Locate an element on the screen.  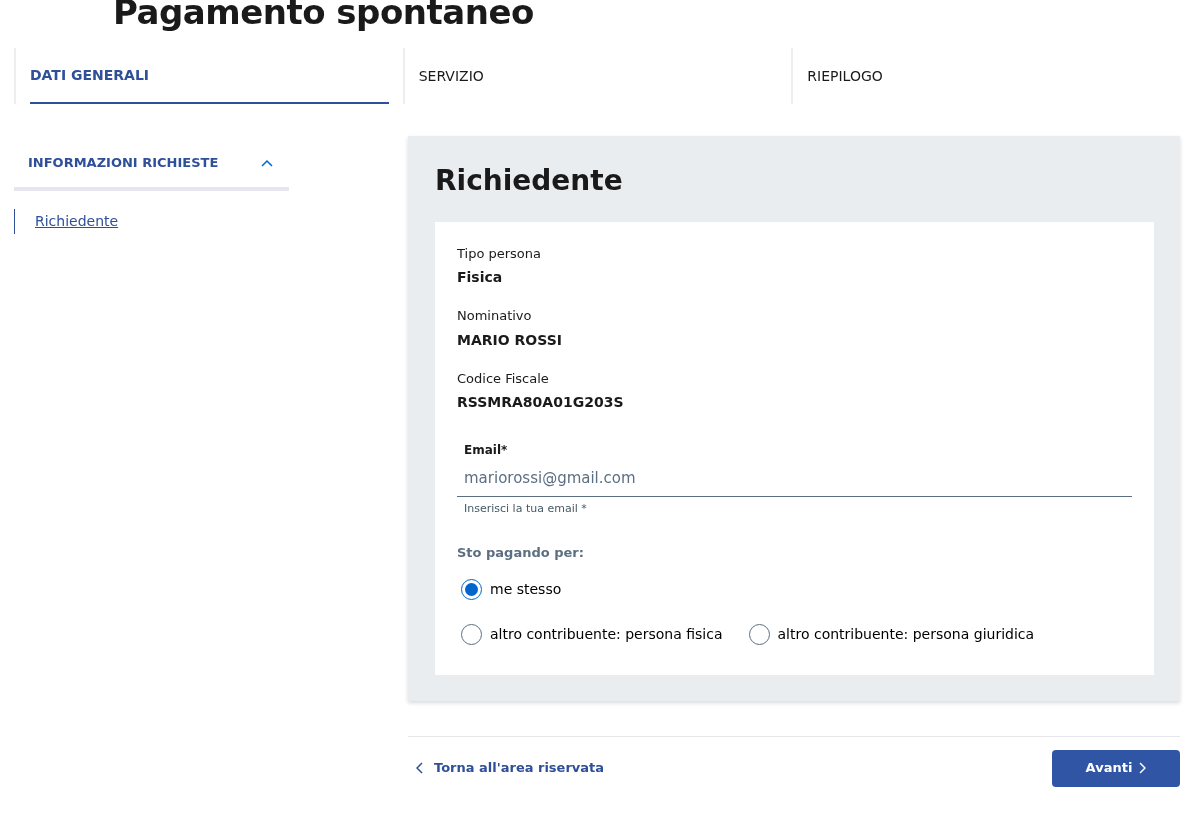
chevron-icon is located at coordinates (267, 162).